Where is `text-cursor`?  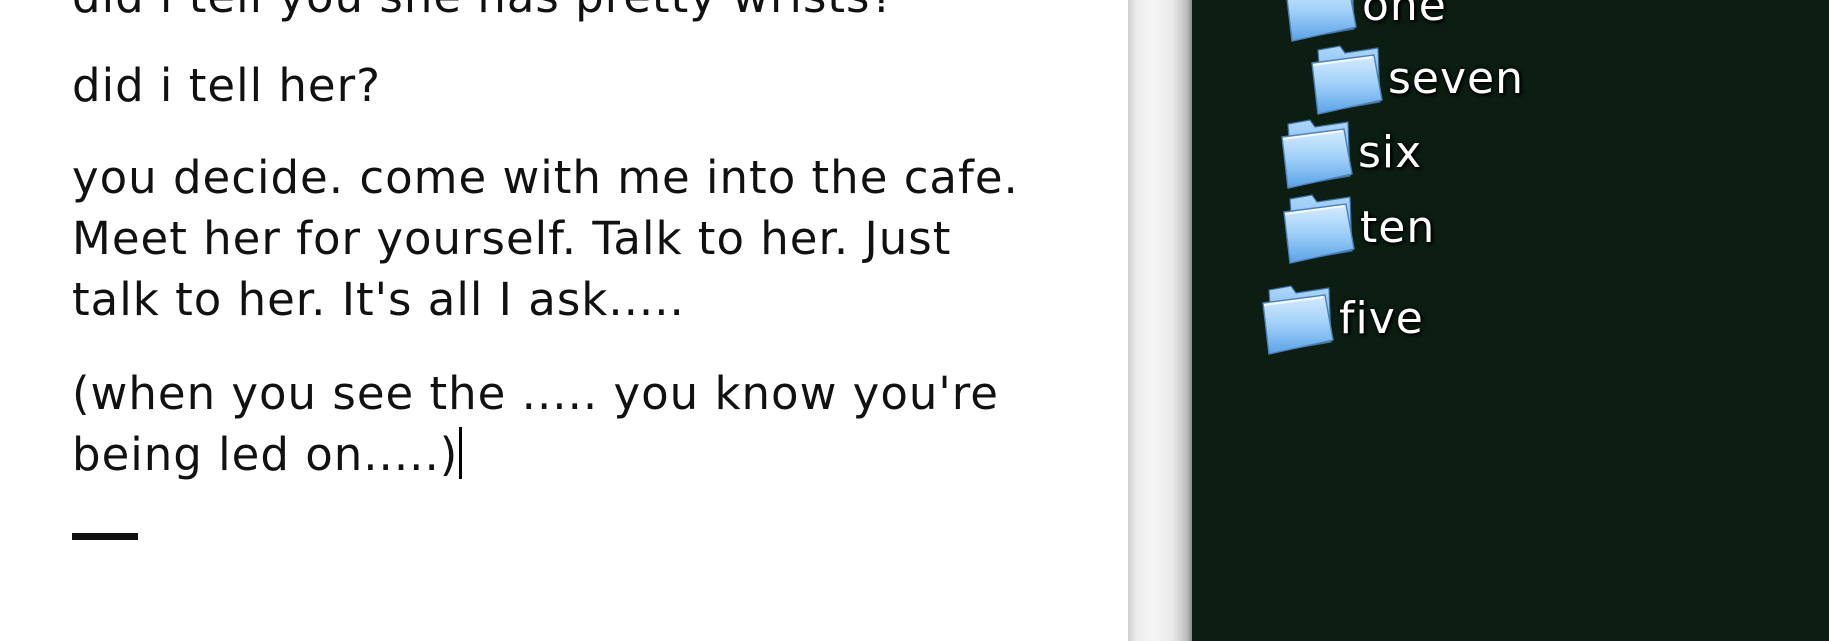 text-cursor is located at coordinates (461, 453).